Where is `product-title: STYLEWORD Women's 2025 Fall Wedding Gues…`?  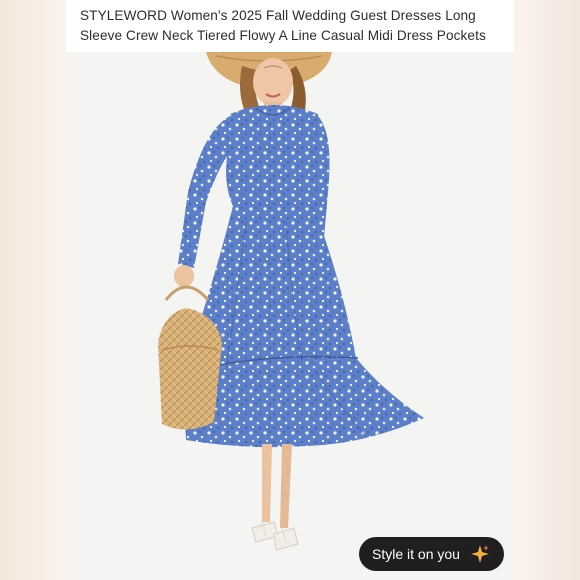
product-title: STYLEWORD Women's 2025 Fall Wedding Gues… is located at coordinates (283, 25).